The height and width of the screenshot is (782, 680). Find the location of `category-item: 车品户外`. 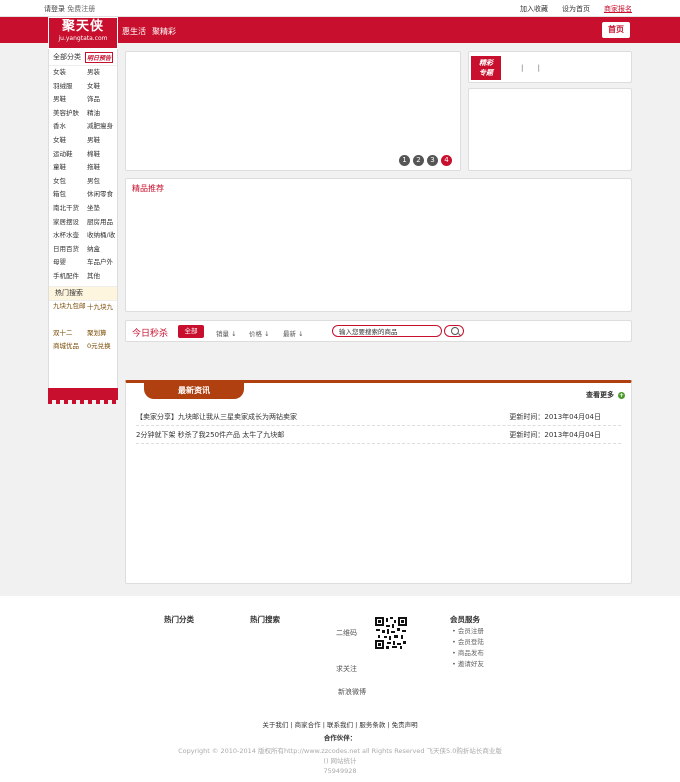

category-item: 车品户外 is located at coordinates (104, 263).